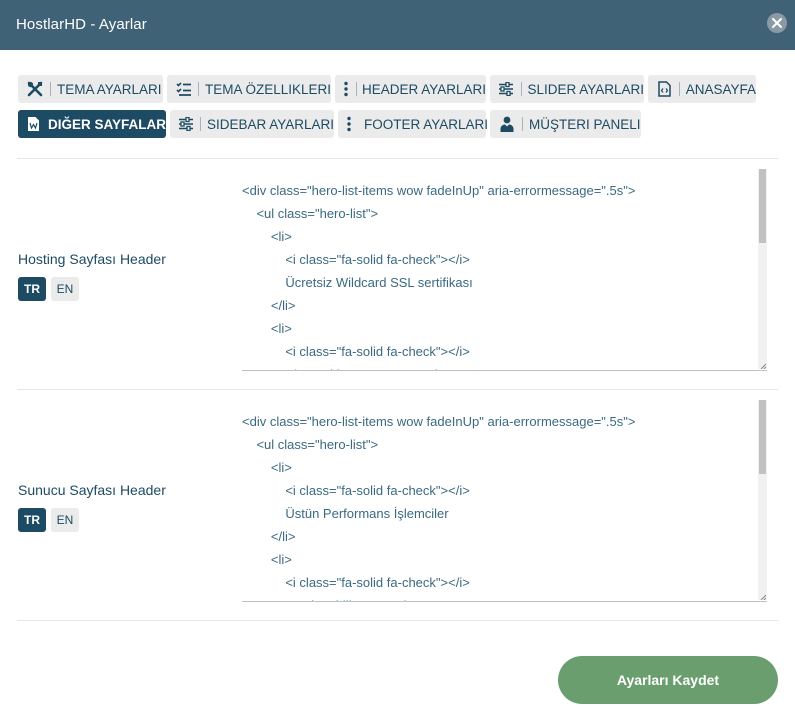 Image resolution: width=795 pixels, height=721 pixels. I want to click on tab-header-ayarlari: HEADER AYARLARI, so click(410, 89).